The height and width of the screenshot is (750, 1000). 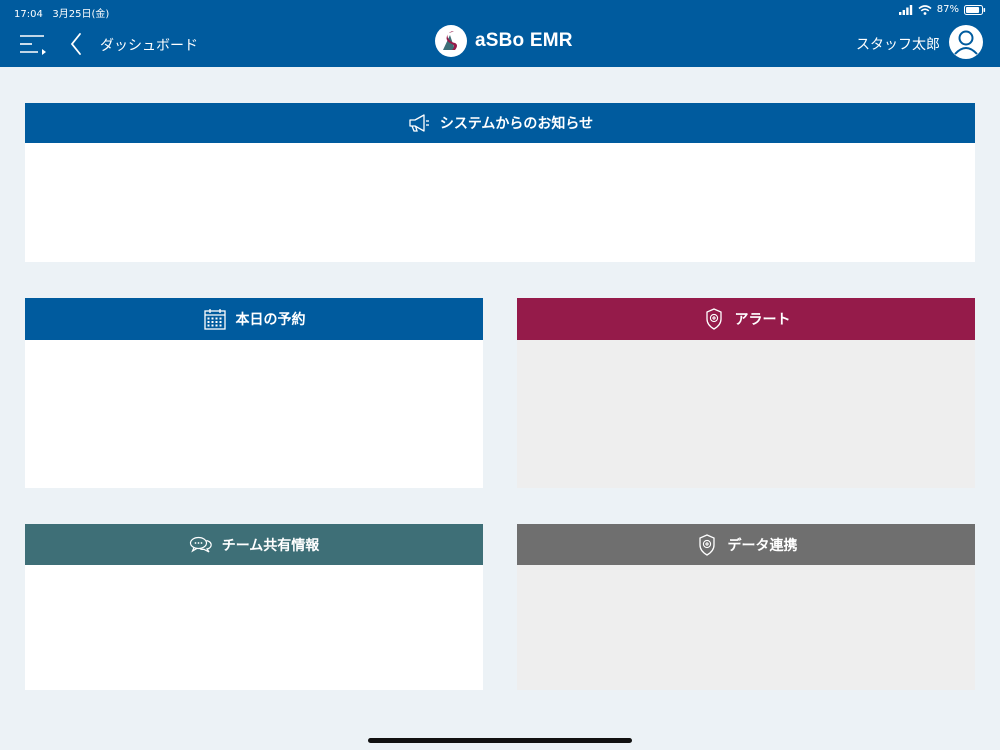 I want to click on data-link-panel: データ連携, so click(x=746, y=607).